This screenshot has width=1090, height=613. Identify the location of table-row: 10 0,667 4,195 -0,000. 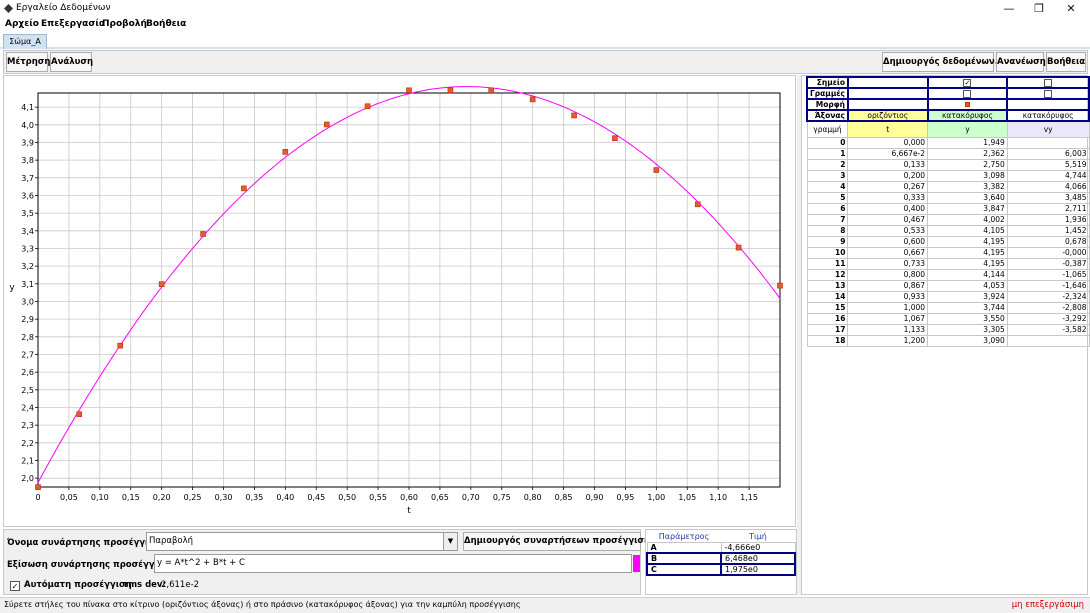
(948, 252).